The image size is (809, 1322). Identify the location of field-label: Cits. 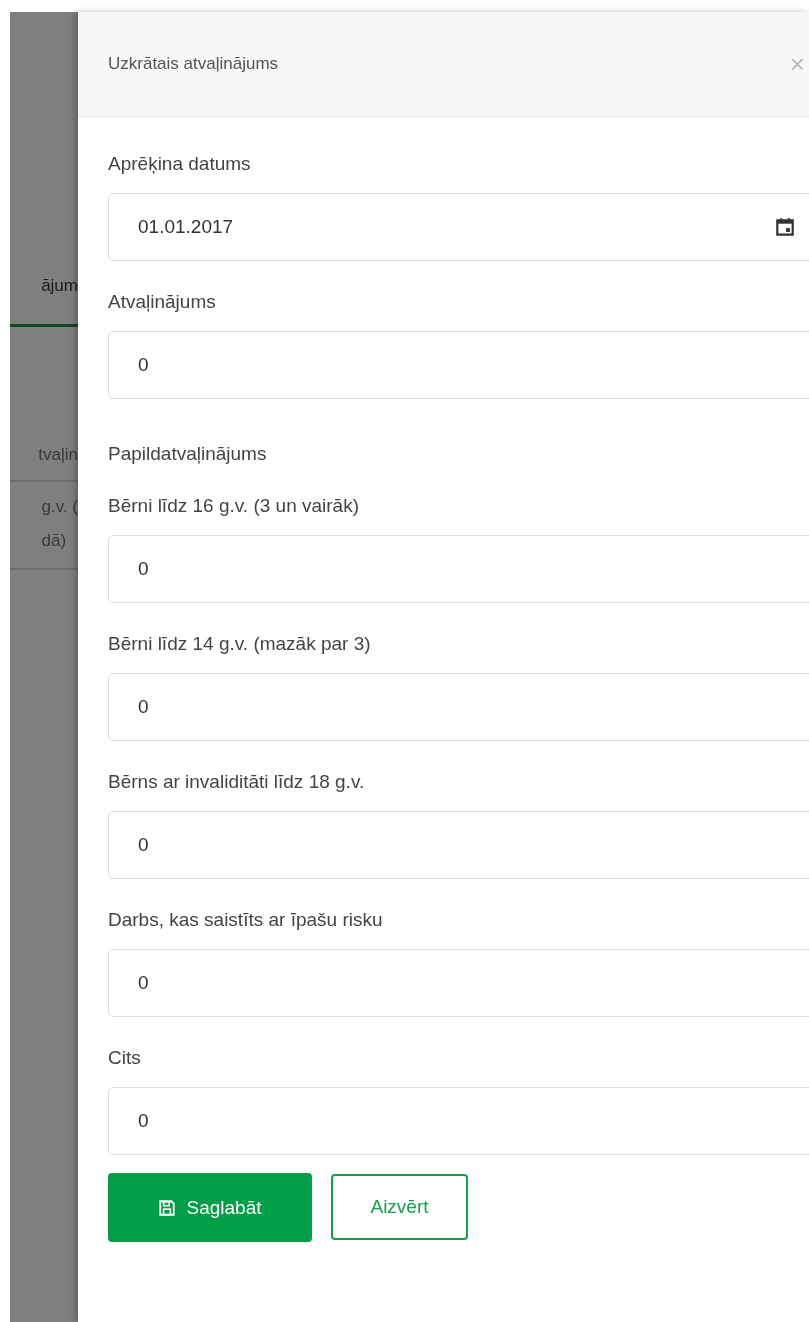
(125, 1058).